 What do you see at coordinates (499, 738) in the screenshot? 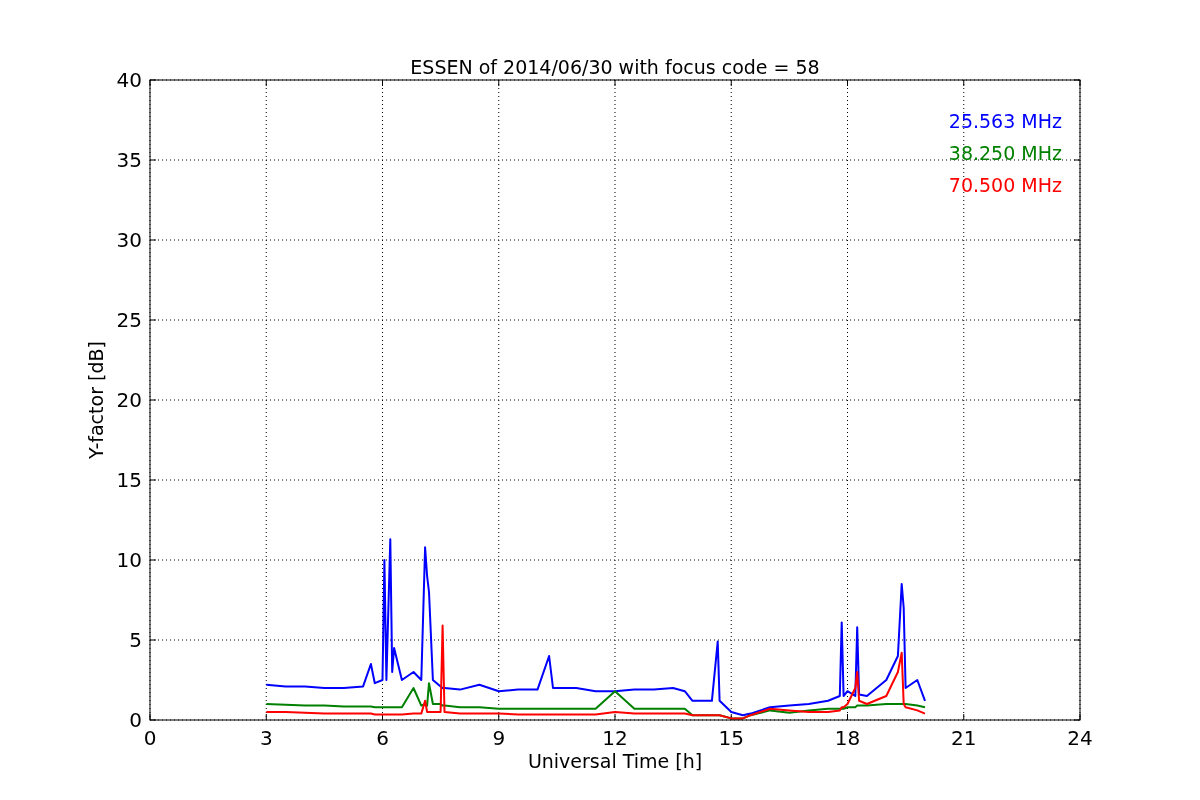
I see `tick-label: 9` at bounding box center [499, 738].